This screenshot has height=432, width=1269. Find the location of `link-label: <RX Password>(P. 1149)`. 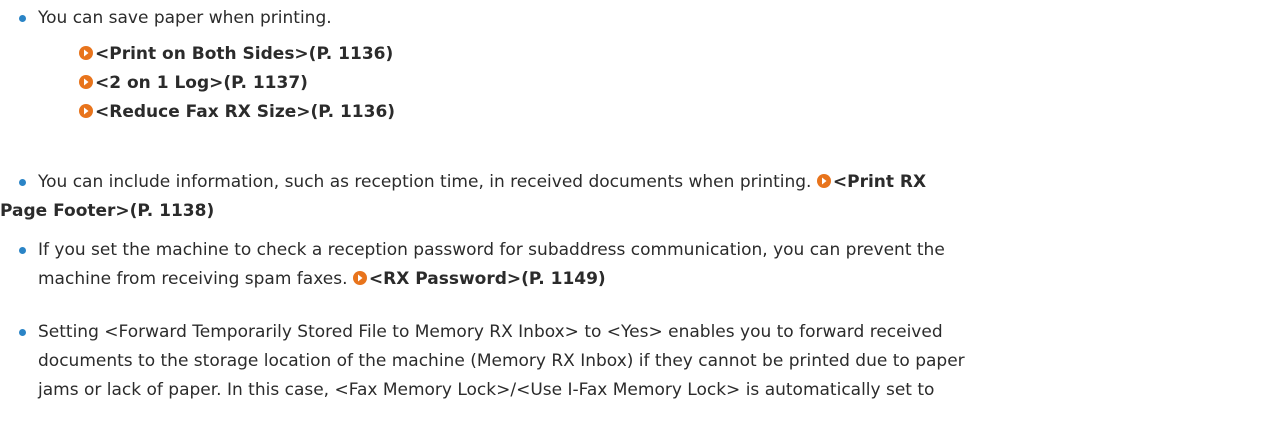

link-label: <RX Password>(P. 1149) is located at coordinates (487, 279).